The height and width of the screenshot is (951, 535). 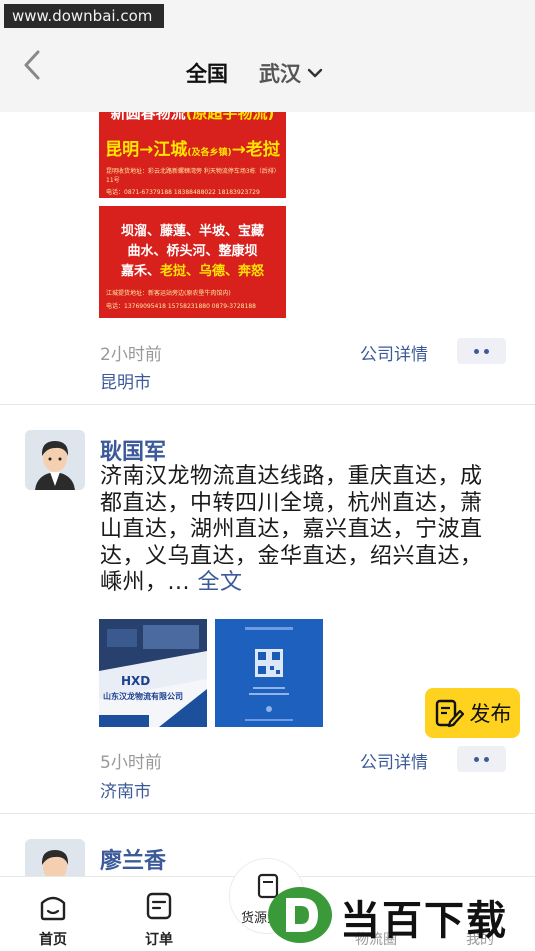 I want to click on tab-national: 全国, so click(x=207, y=73).